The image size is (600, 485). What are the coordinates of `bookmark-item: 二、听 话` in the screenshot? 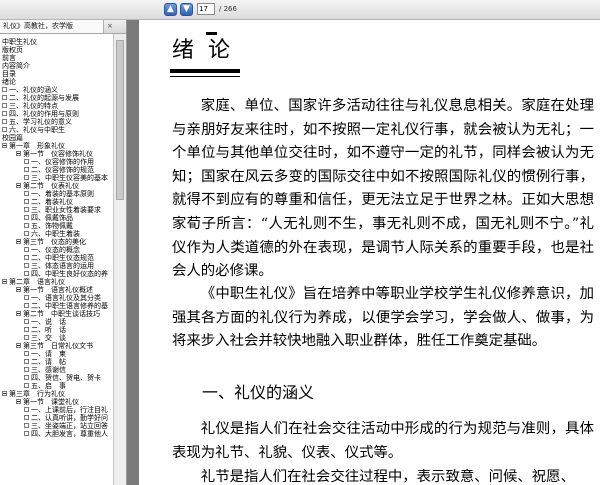 It's located at (56, 330).